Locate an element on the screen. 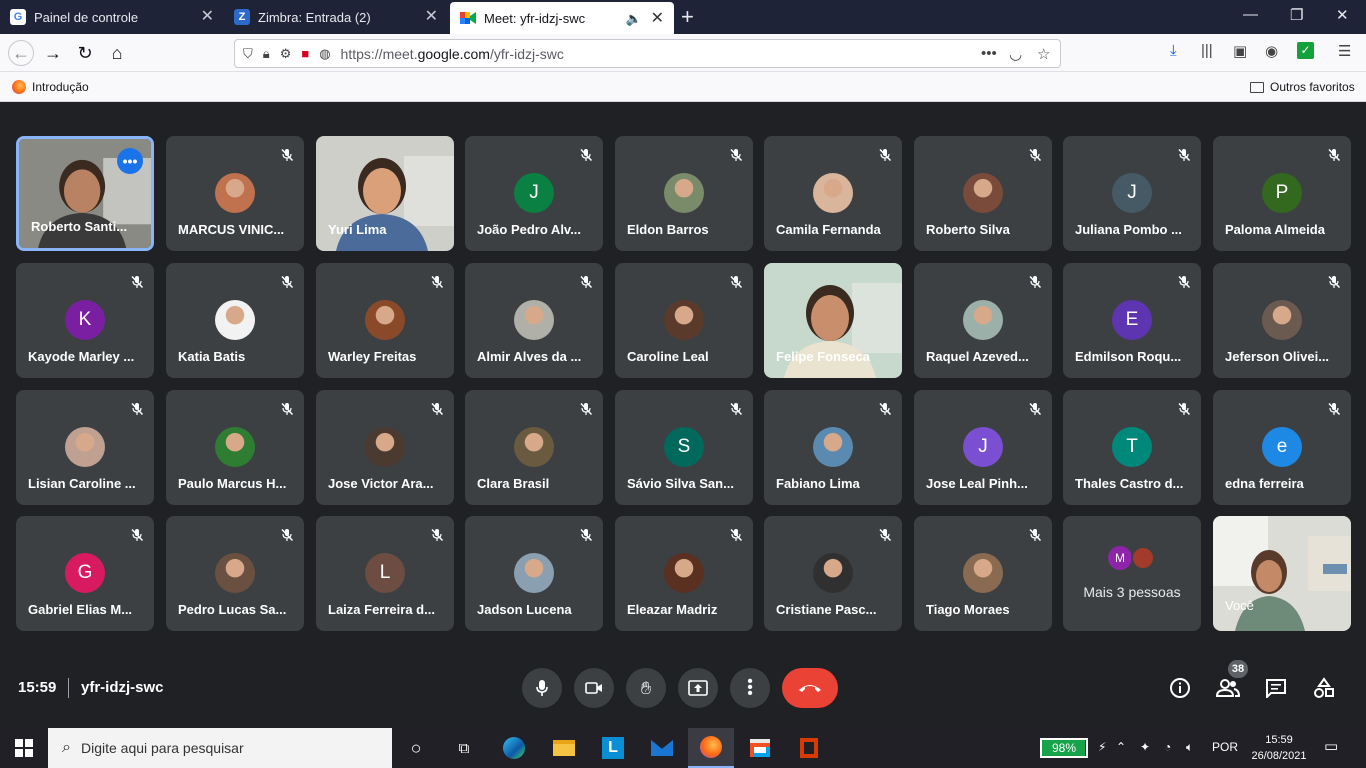 The height and width of the screenshot is (768, 1366). raise-hand-button: ✋︎ is located at coordinates (646, 688).